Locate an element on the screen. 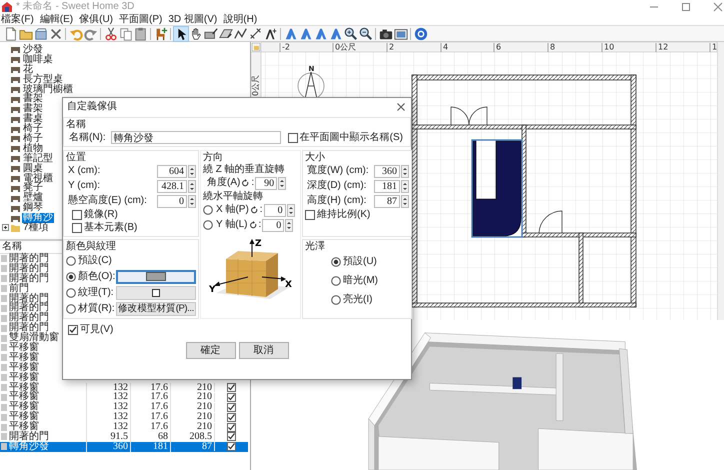 This screenshot has height=470, width=724. radio-label: 材質(R): is located at coordinates (97, 308).